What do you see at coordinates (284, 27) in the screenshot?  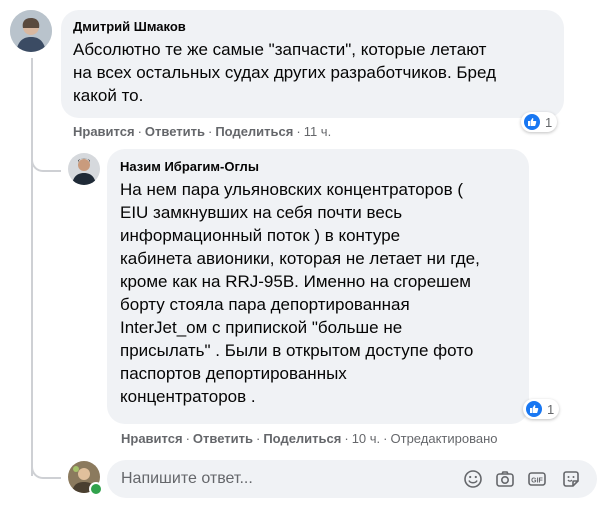 I see `comment-author: Дмитрий Шмаков` at bounding box center [284, 27].